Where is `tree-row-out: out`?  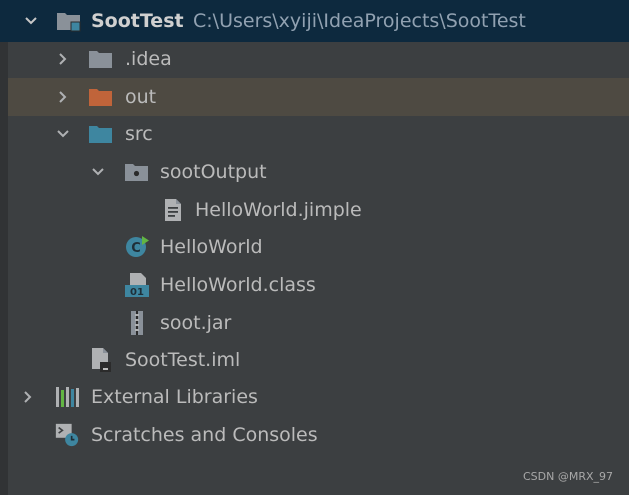 tree-row-out: out is located at coordinates (318, 97).